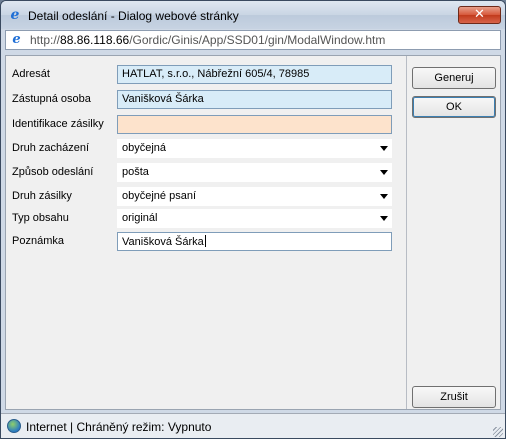 The image size is (506, 439). Describe the element at coordinates (14, 426) in the screenshot. I see `internet-zone-icon` at that location.